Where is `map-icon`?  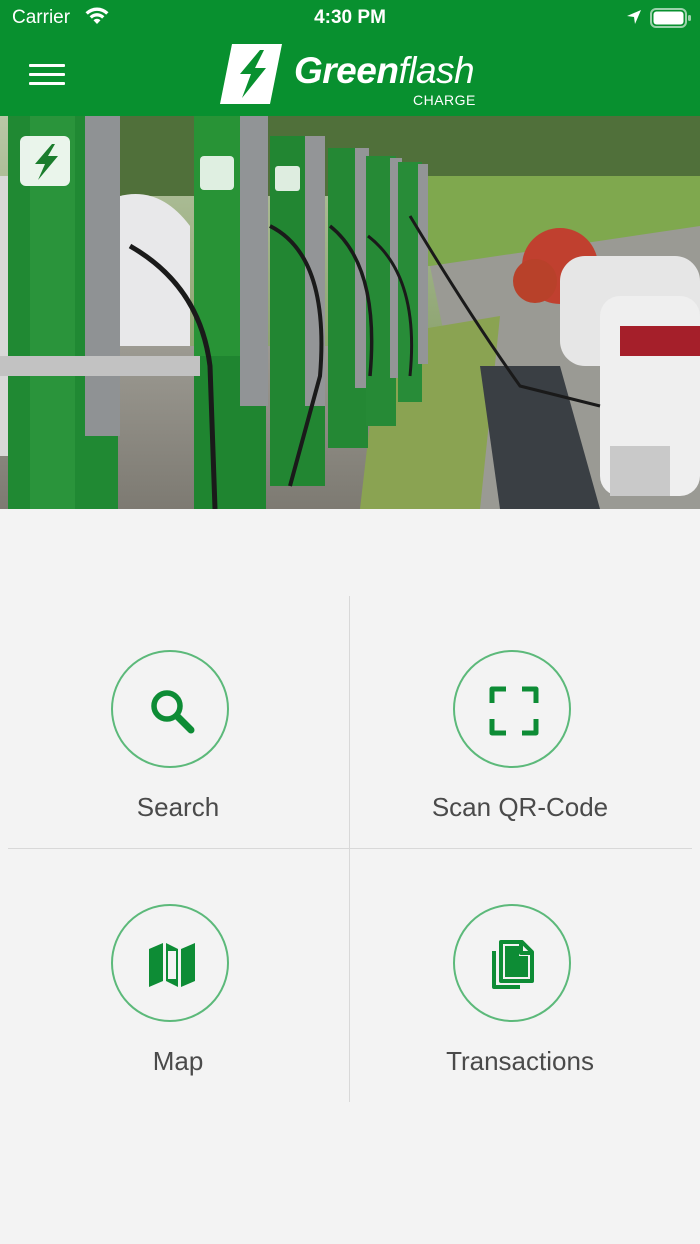 map-icon is located at coordinates (172, 965).